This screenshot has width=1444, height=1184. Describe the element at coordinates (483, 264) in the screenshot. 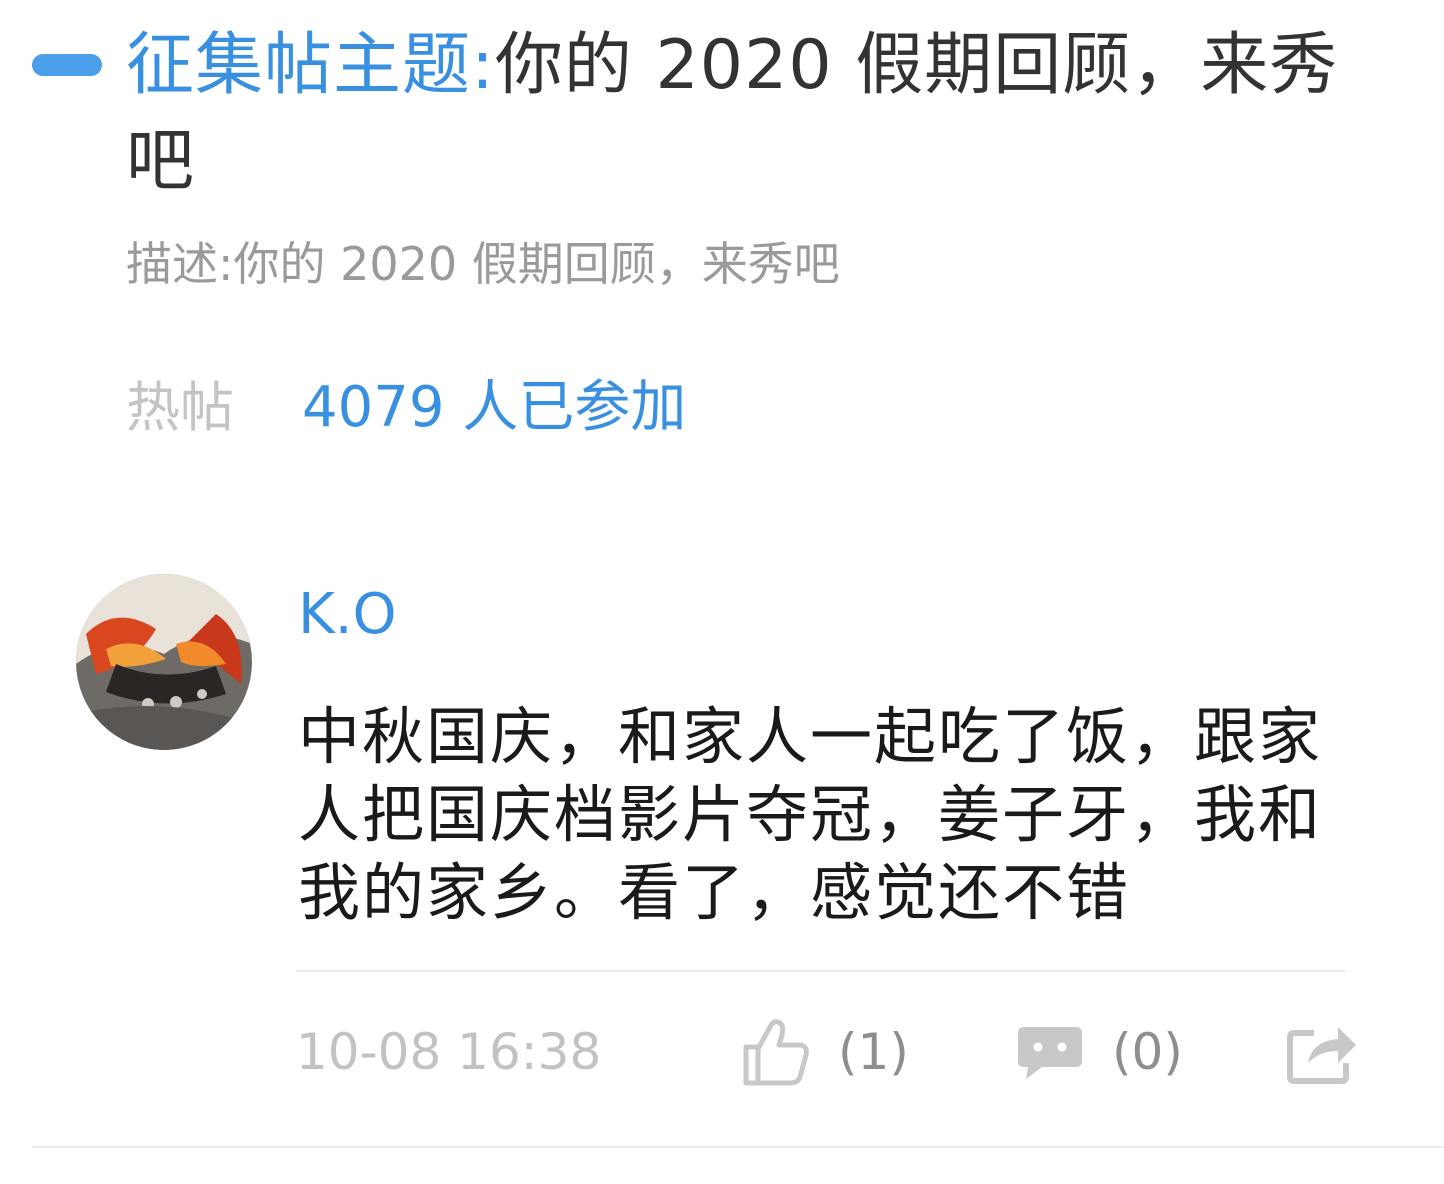

I see `topic-description: 描述:你的 2020 假期回顾，来秀吧` at that location.